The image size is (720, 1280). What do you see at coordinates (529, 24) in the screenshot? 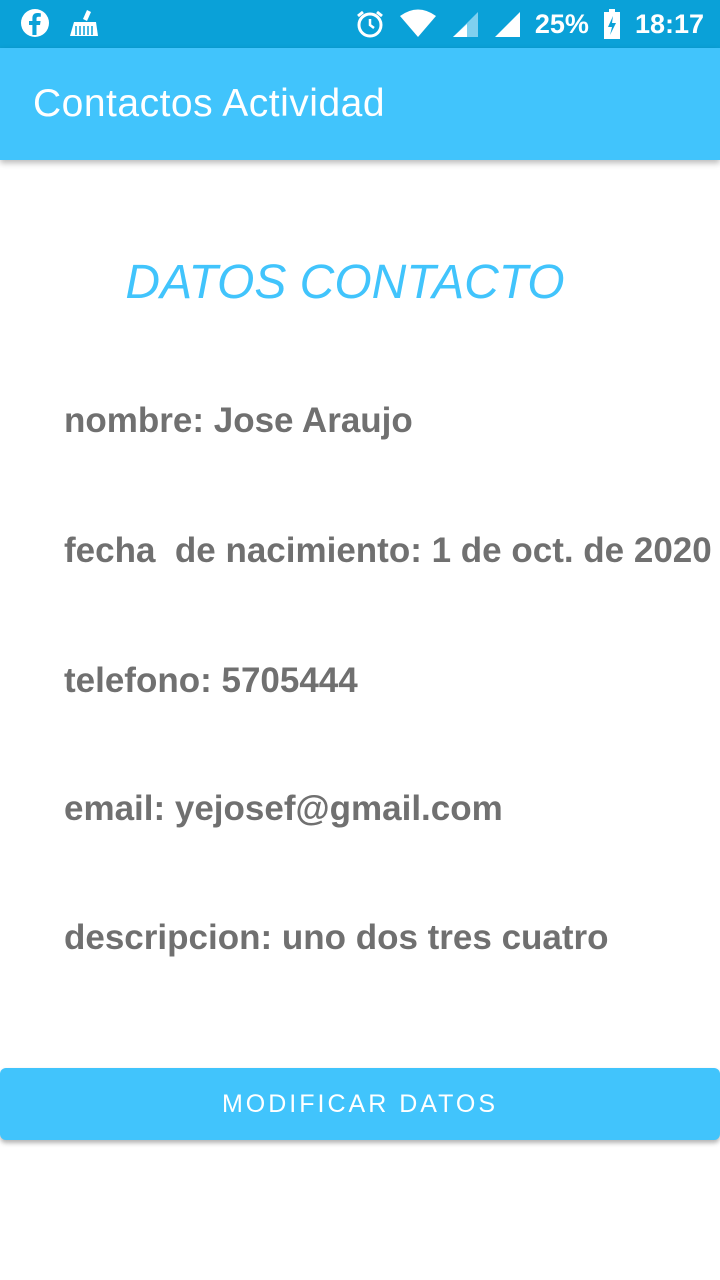
I see `status-bar-right: 25% 18:17` at bounding box center [529, 24].